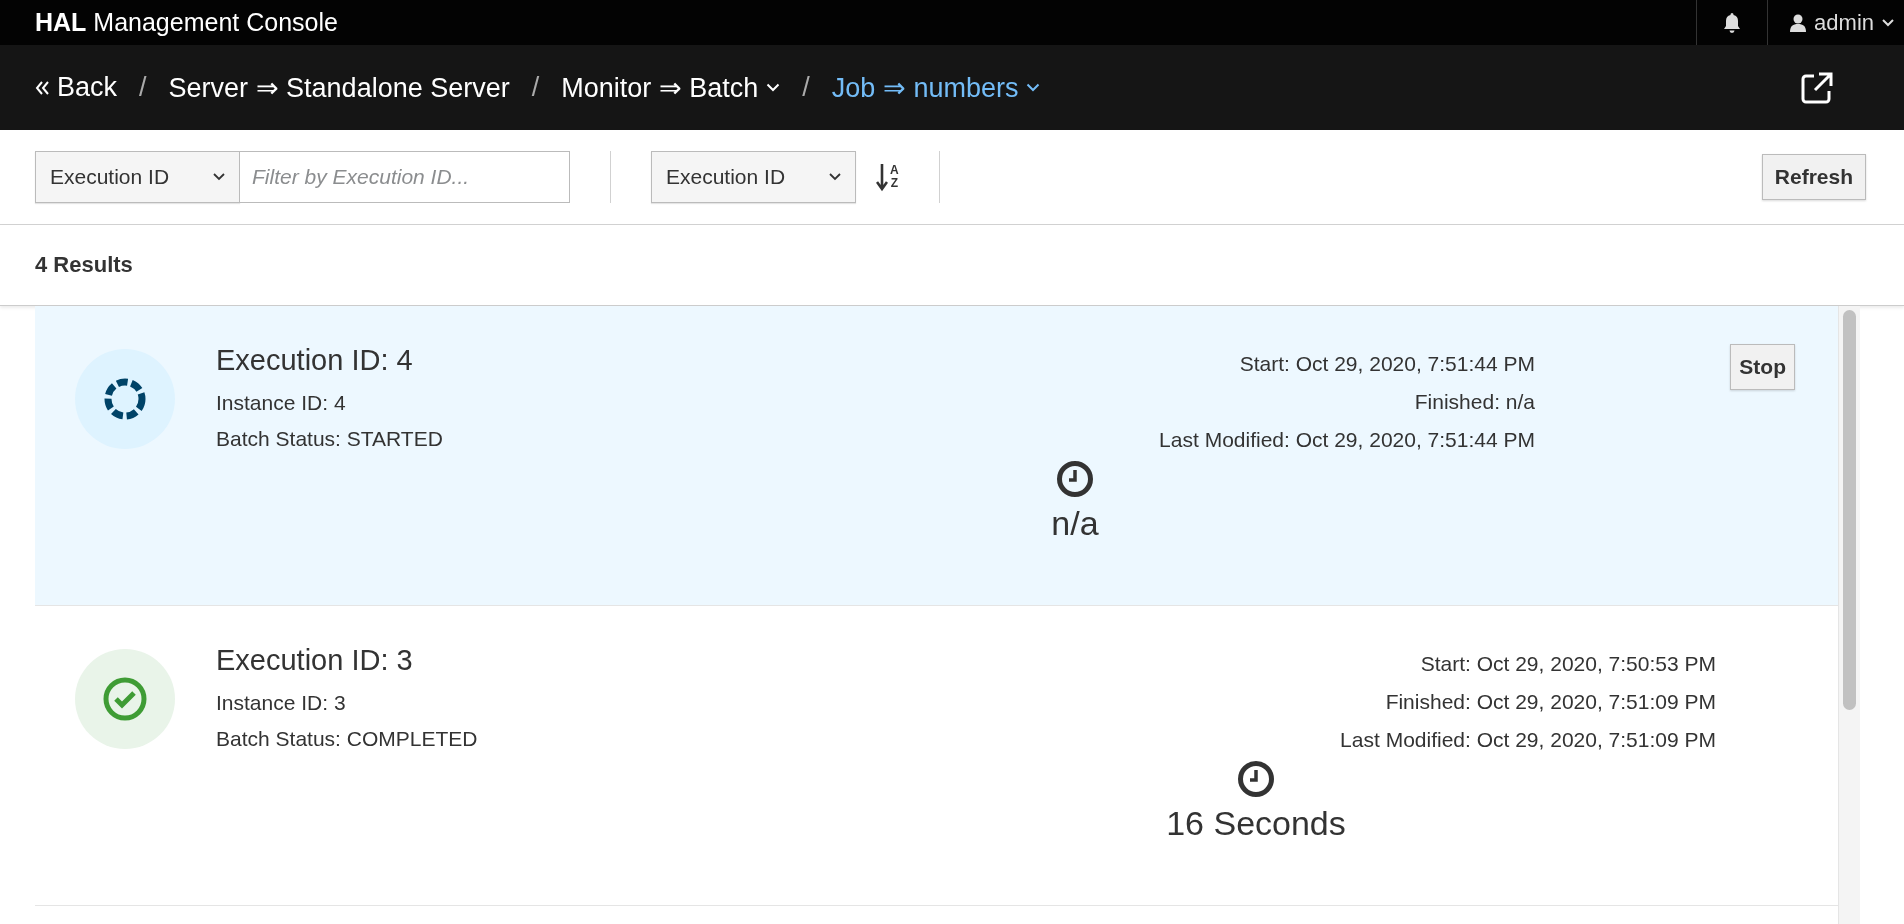 Image resolution: width=1904 pixels, height=924 pixels. What do you see at coordinates (1568, 664) in the screenshot?
I see `start-time: Start: Oct 29, 2020, 7:50:53 PM` at bounding box center [1568, 664].